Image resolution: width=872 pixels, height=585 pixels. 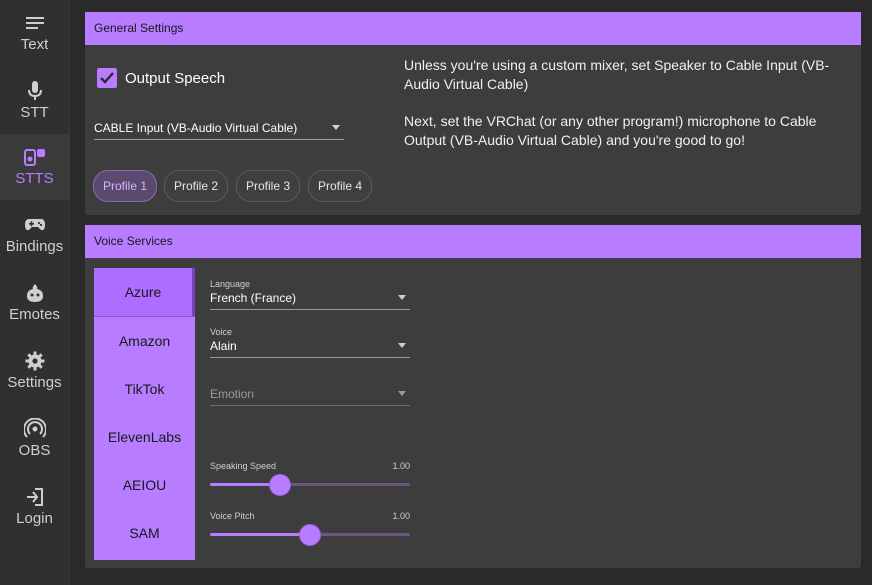 What do you see at coordinates (310, 394) in the screenshot?
I see `emotion-select: Emotion` at bounding box center [310, 394].